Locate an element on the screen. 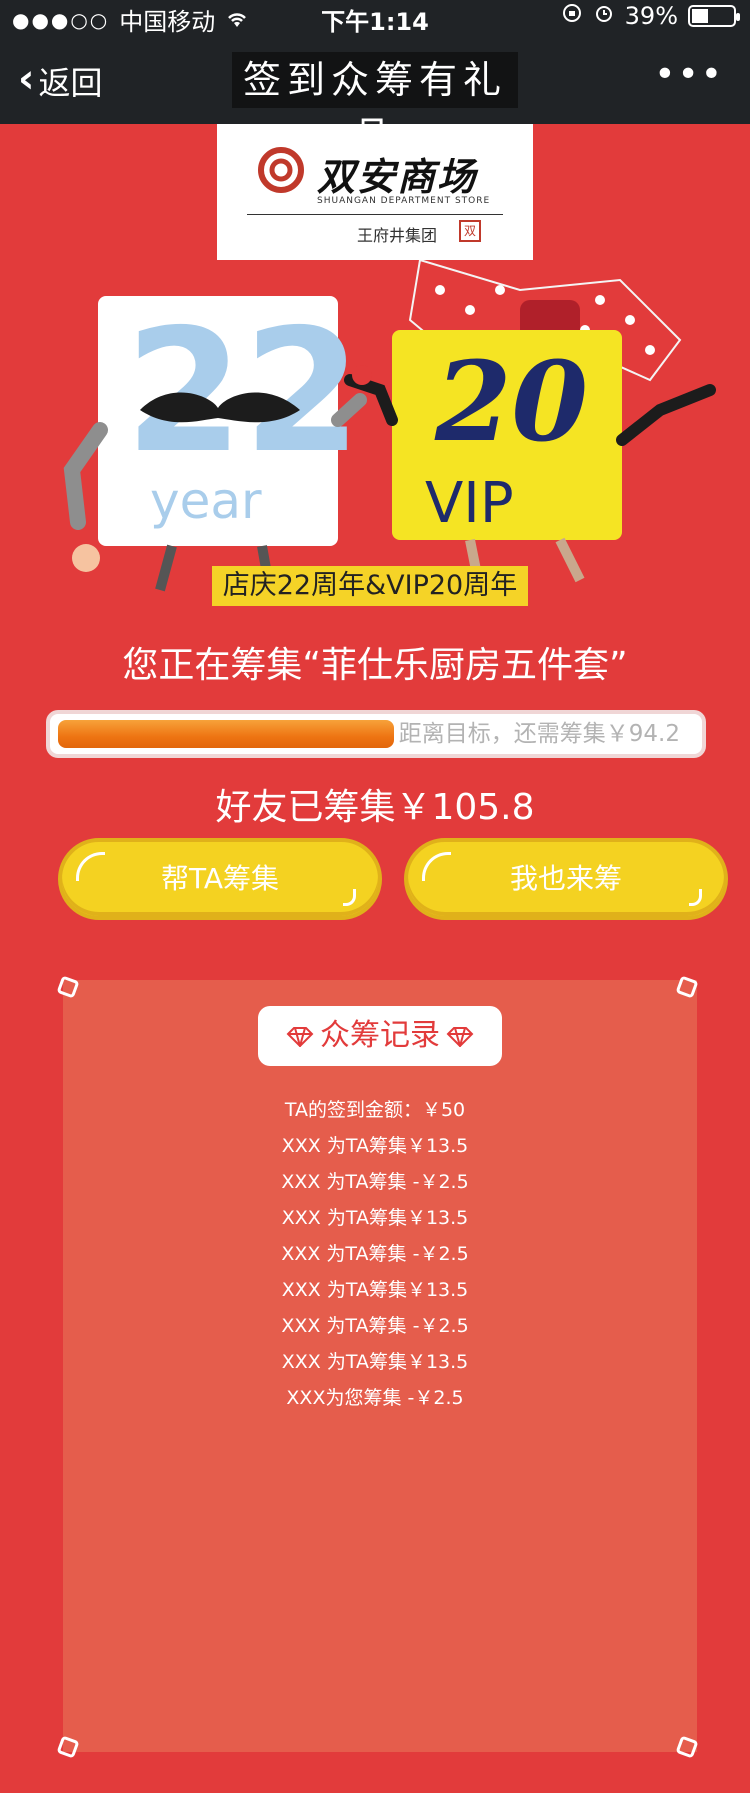 The height and width of the screenshot is (1793, 750). store-name-en: SHUANGAN DEPARTMENT STORE is located at coordinates (404, 201).